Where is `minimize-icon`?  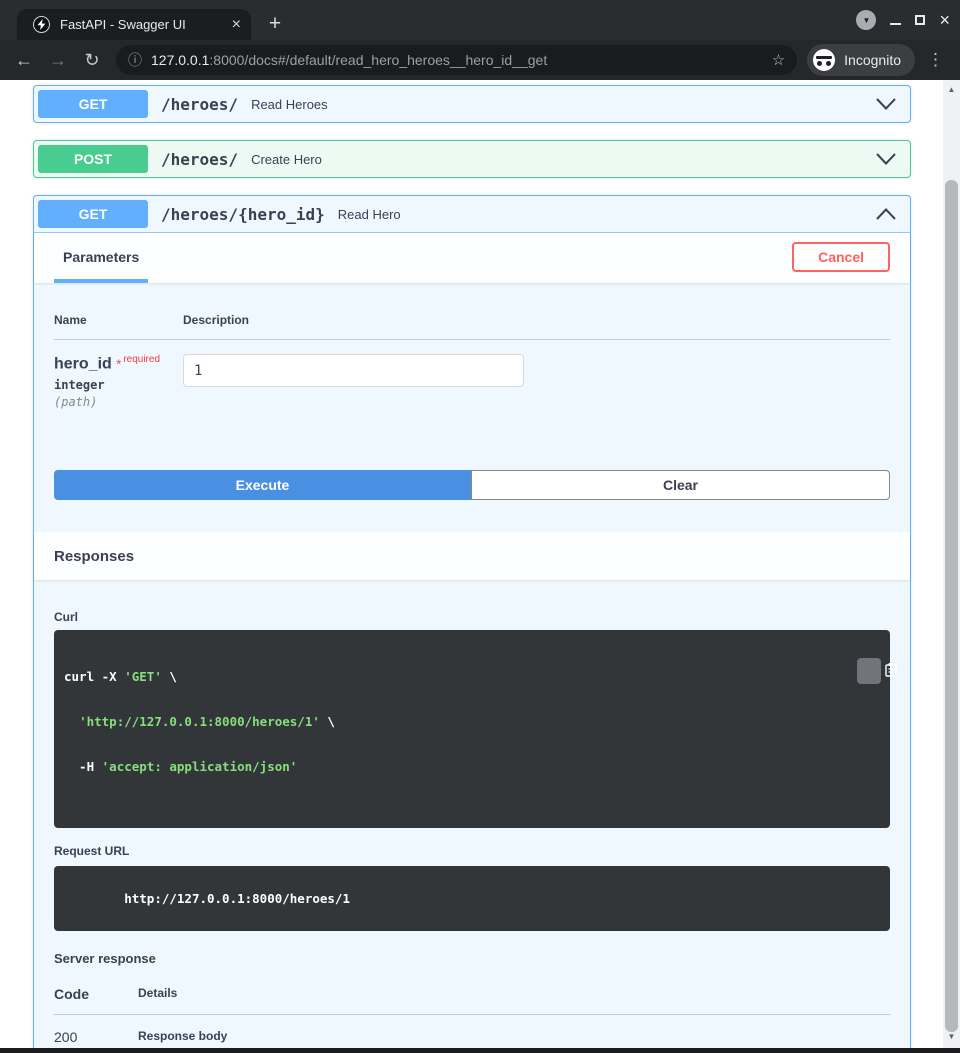
minimize-icon is located at coordinates (896, 24).